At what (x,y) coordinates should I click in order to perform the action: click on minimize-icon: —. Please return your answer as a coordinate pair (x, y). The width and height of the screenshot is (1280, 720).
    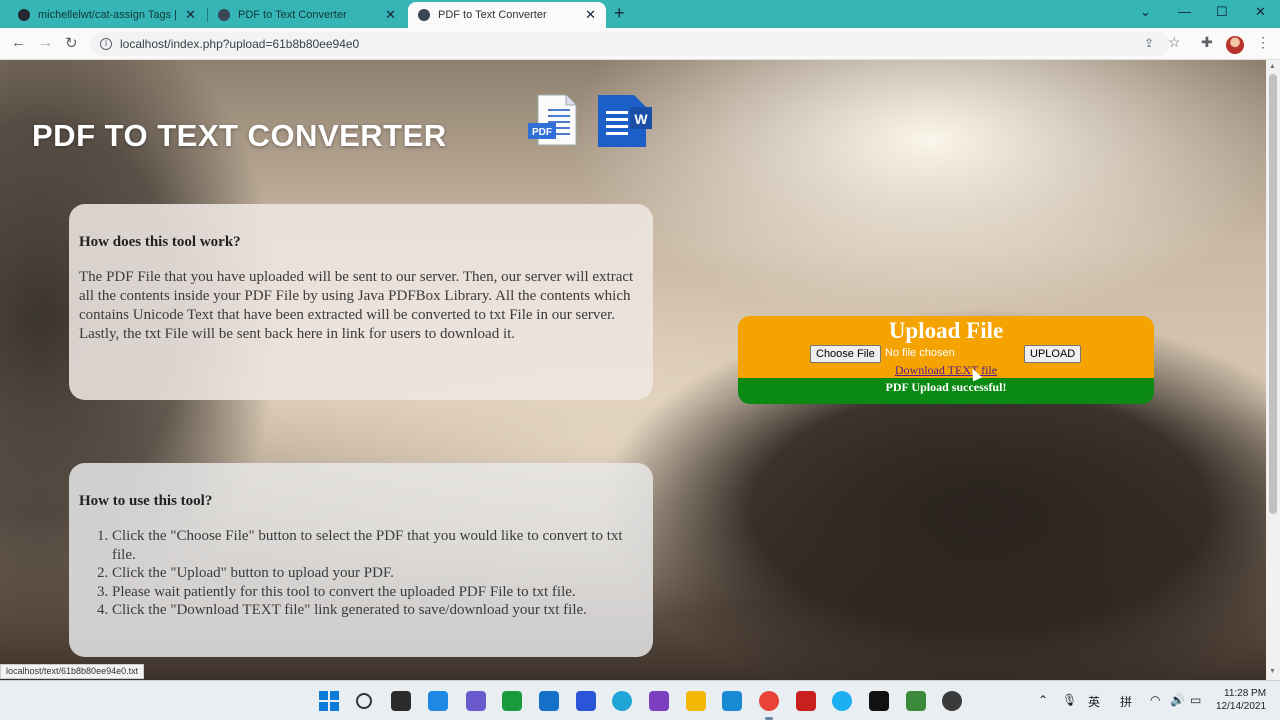
    Looking at the image, I should click on (1184, 11).